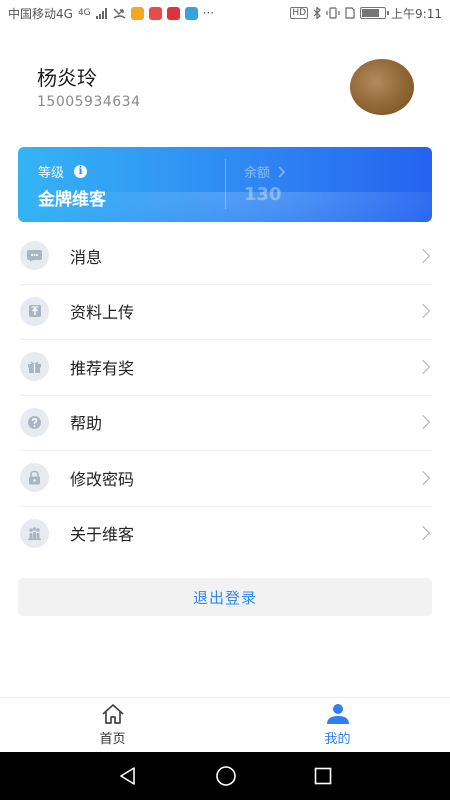  Describe the element at coordinates (337, 739) in the screenshot. I see `tab-label: 我的` at that location.